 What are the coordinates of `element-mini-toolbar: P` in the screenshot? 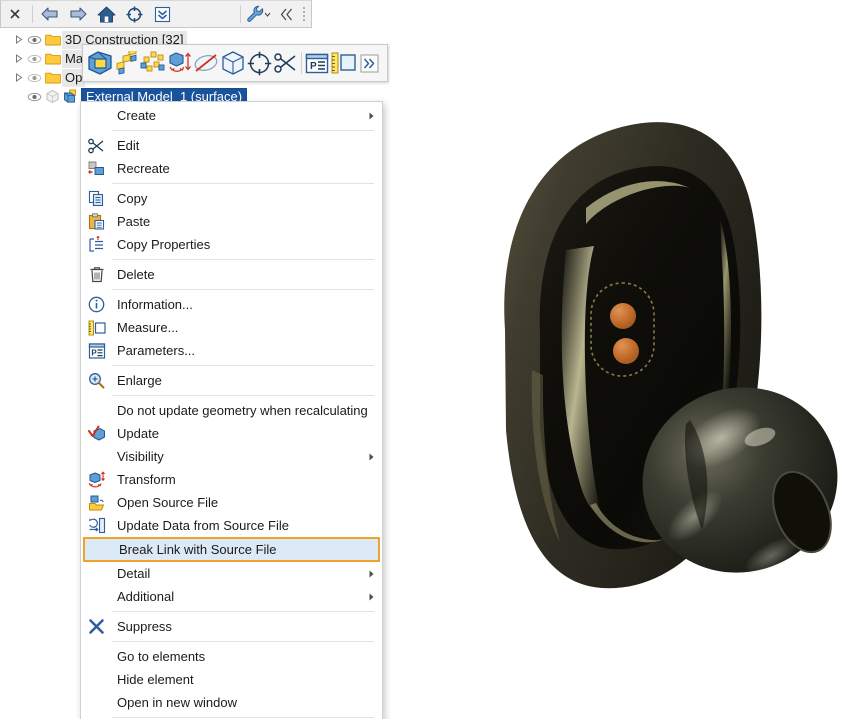 It's located at (235, 63).